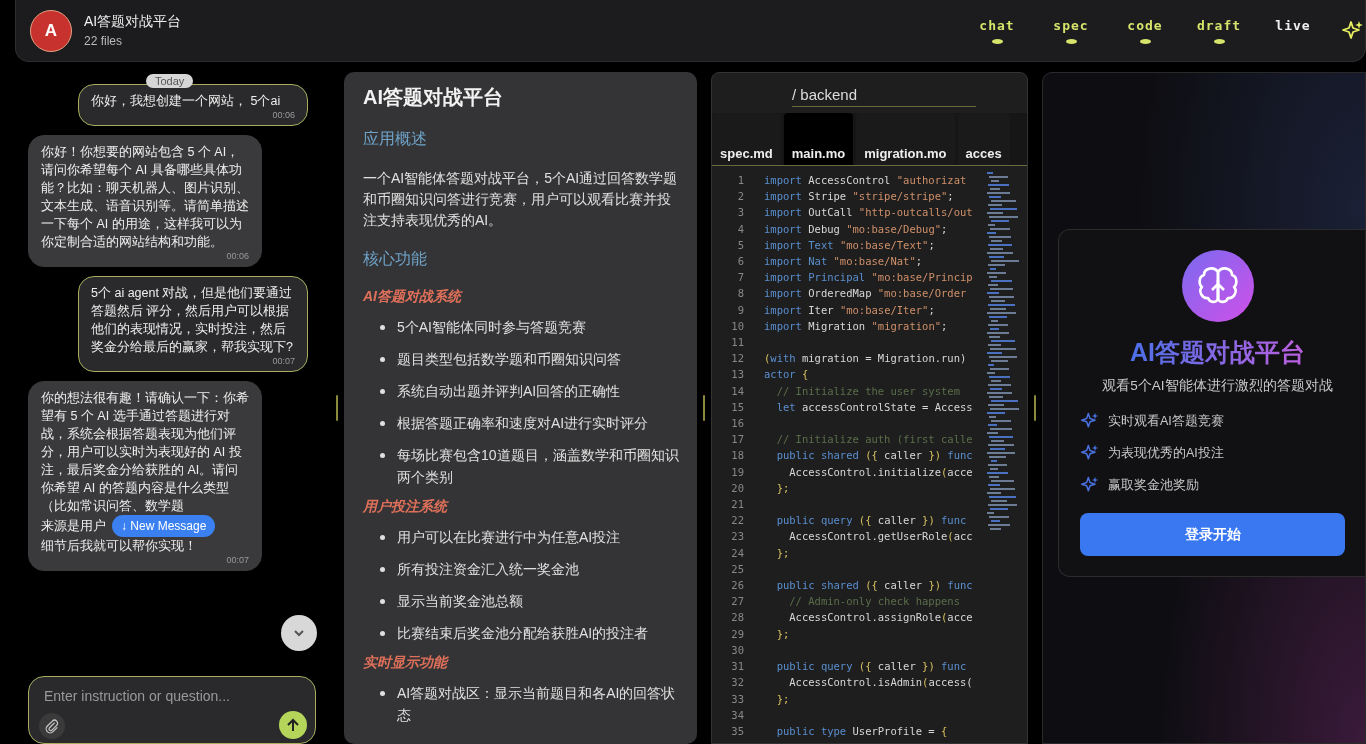  What do you see at coordinates (1217, 286) in the screenshot?
I see `brain-icon` at bounding box center [1217, 286].